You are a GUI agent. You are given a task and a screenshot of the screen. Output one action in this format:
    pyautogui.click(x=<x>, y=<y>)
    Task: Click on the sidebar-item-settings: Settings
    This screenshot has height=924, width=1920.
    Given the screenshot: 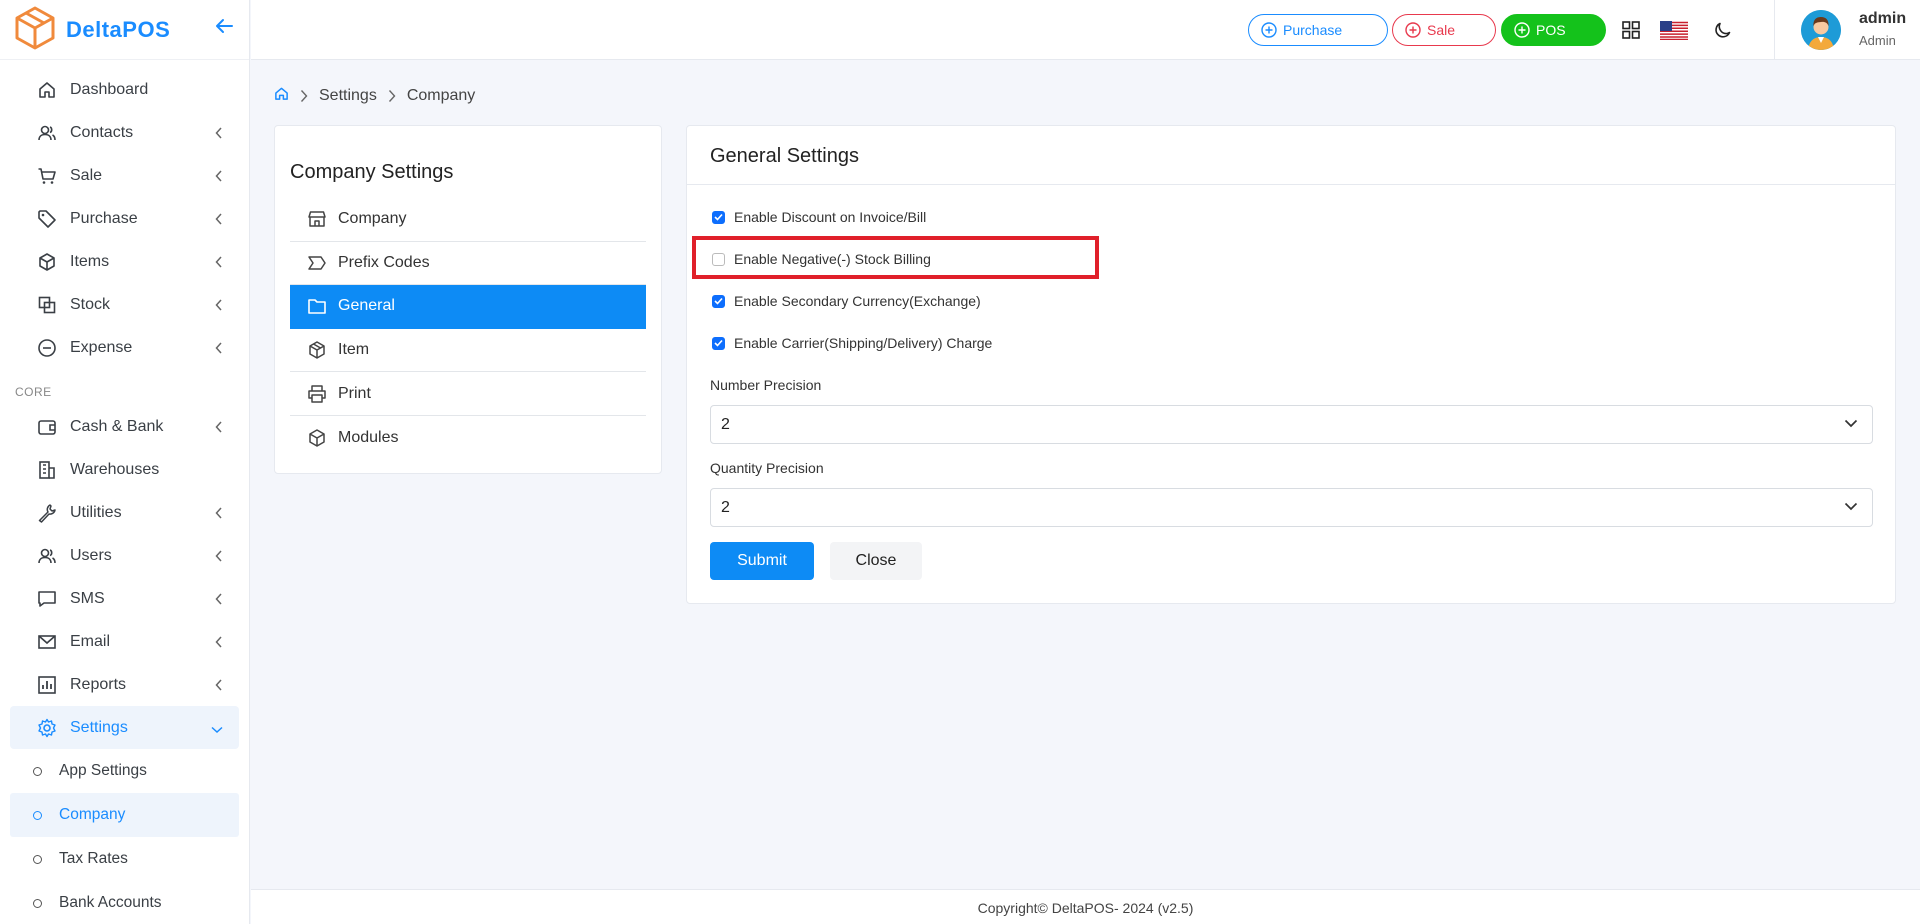 What is the action you would take?
    pyautogui.click(x=124, y=727)
    